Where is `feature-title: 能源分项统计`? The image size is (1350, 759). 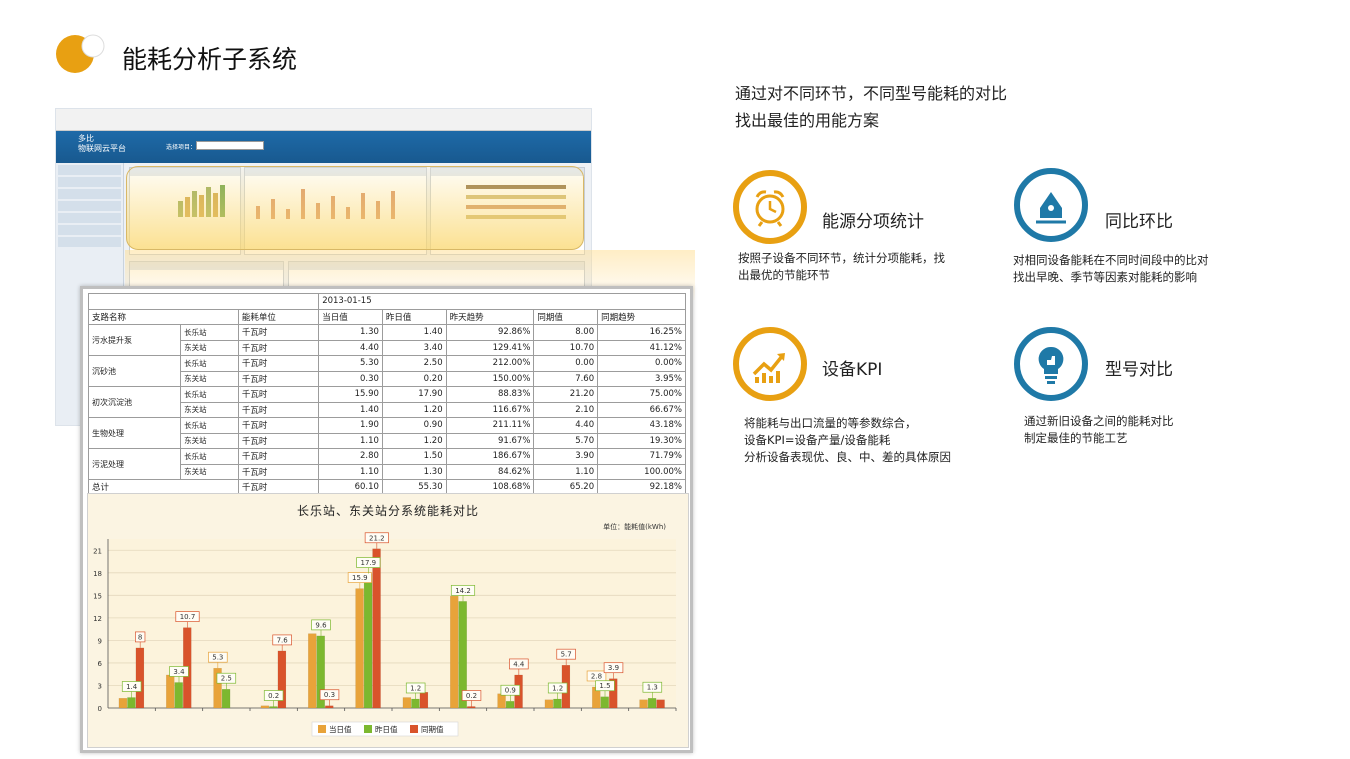 feature-title: 能源分项统计 is located at coordinates (873, 222).